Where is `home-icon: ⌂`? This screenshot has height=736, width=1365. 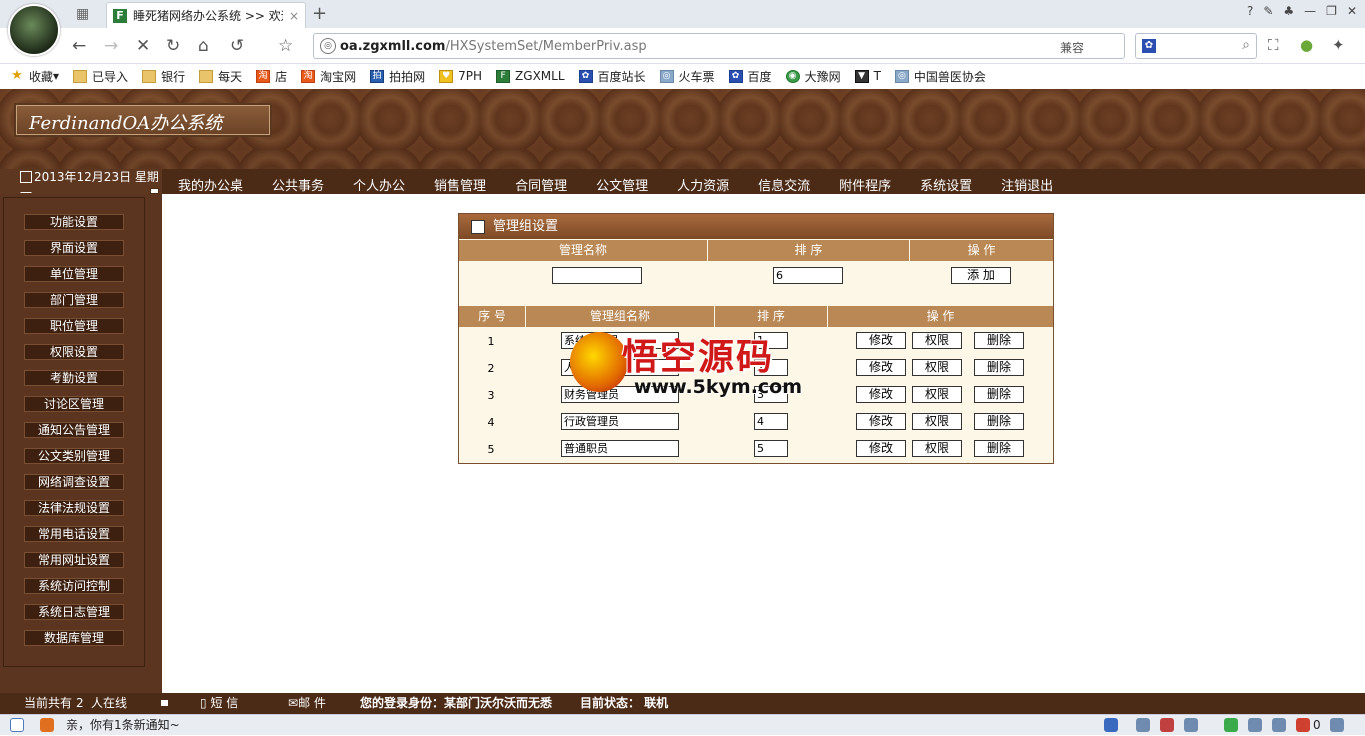
home-icon: ⌂ is located at coordinates (203, 46).